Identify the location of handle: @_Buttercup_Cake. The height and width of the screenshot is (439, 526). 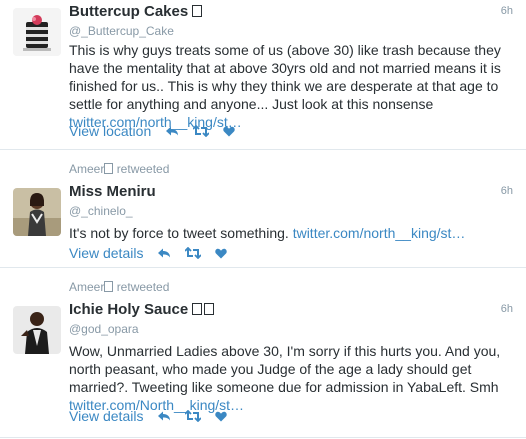
(121, 31).